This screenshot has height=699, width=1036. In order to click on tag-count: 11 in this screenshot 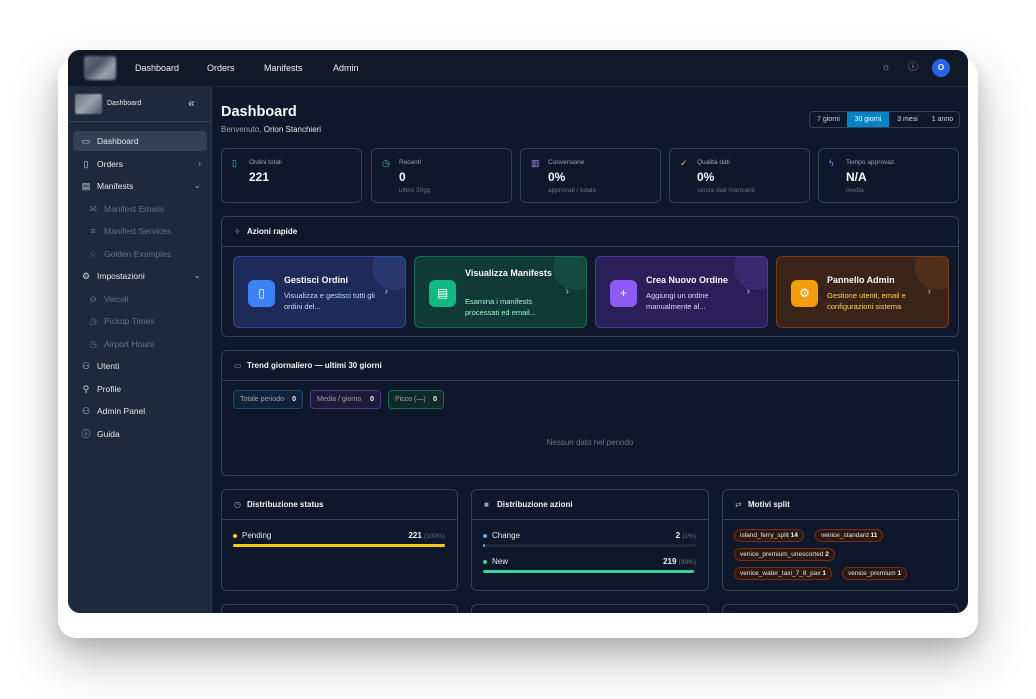, I will do `click(874, 535)`.